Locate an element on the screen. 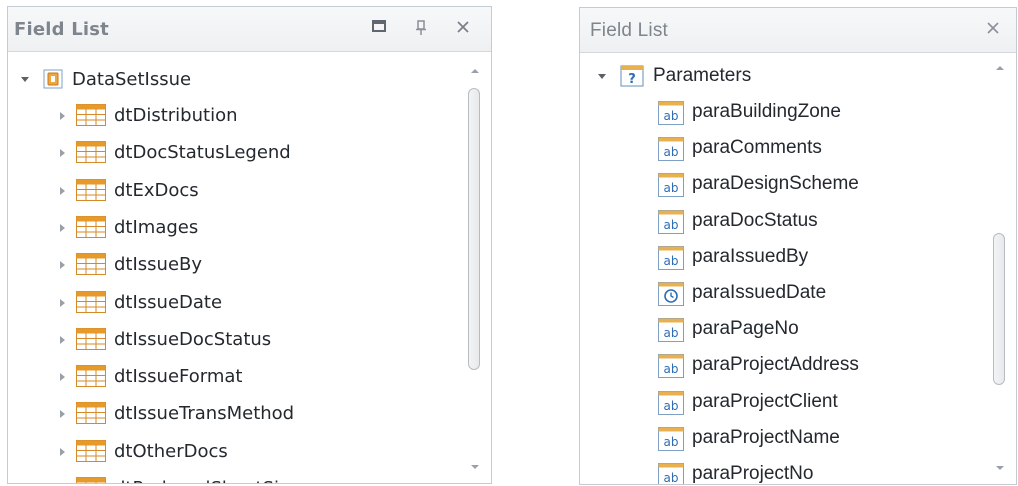 The height and width of the screenshot is (486, 1018). tree-node-parameter: ab paraComments is located at coordinates (782, 149).